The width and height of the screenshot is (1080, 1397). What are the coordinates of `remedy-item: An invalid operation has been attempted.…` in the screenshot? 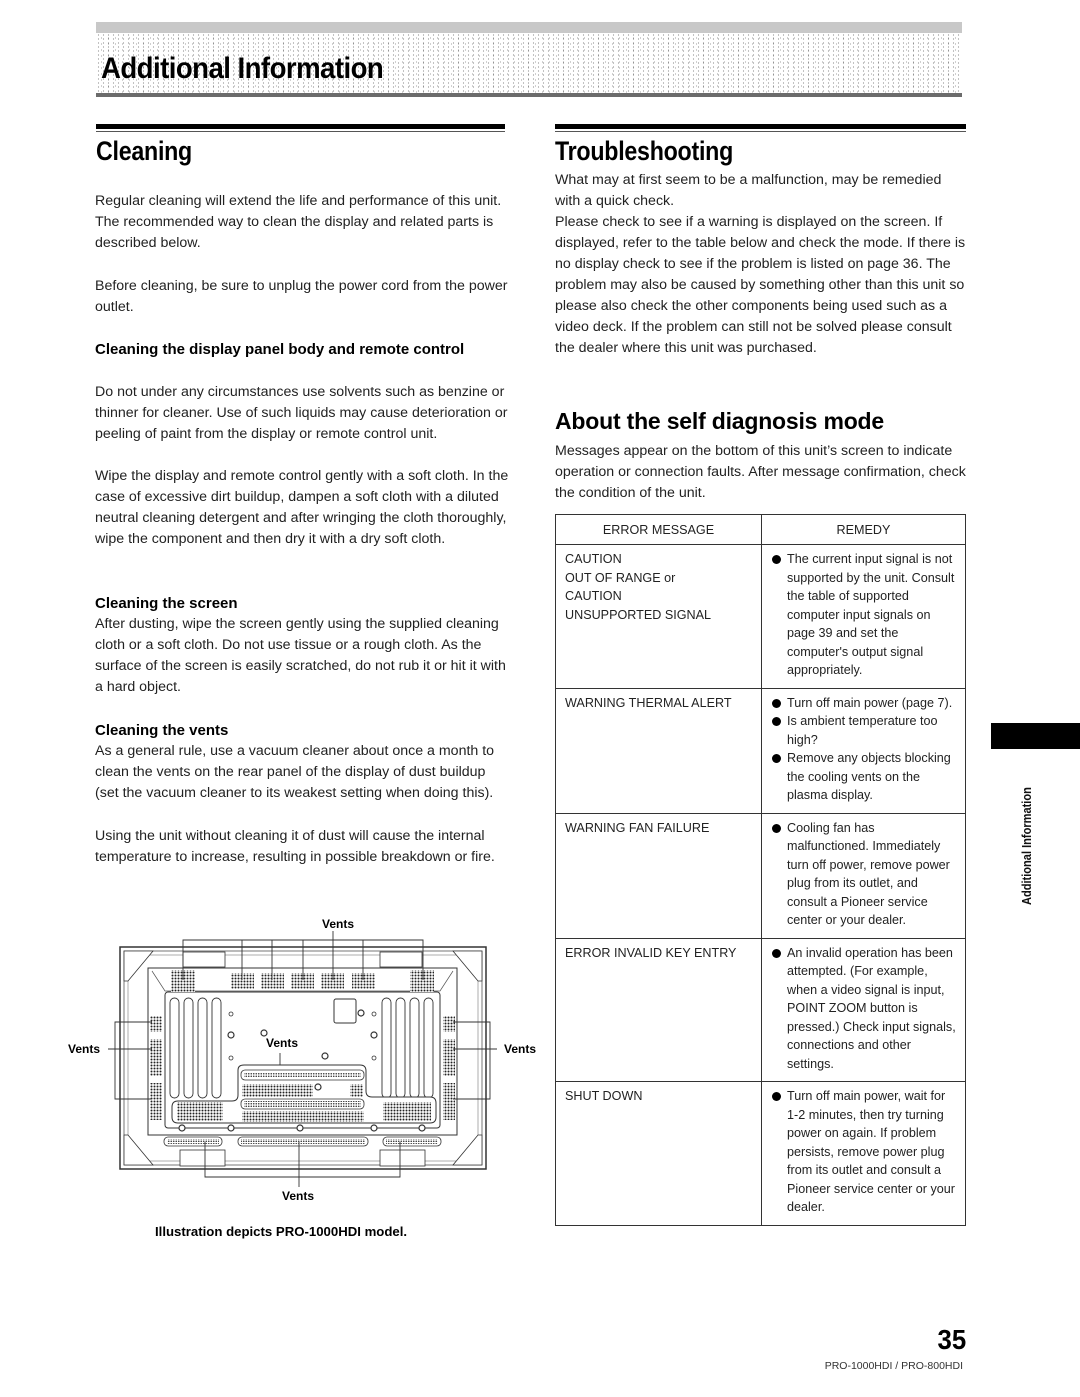 It's located at (865, 1009).